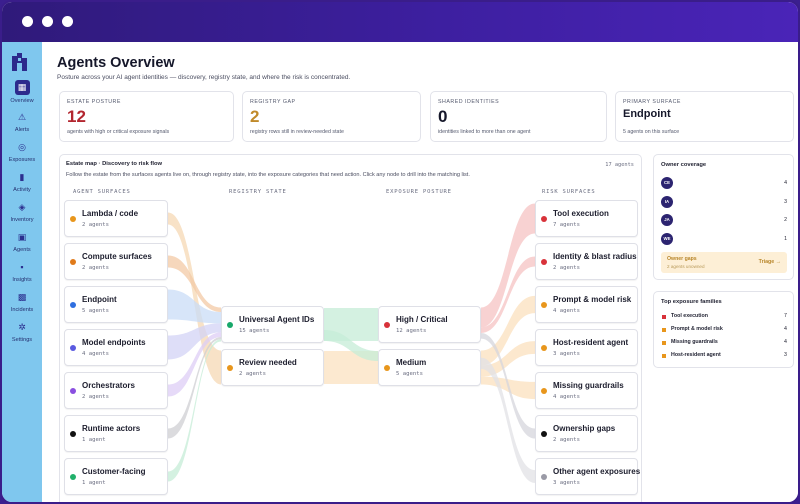 Image resolution: width=800 pixels, height=504 pixels. Describe the element at coordinates (724, 343) in the screenshot. I see `exposure-family-row: Missing guardrails 4` at that location.